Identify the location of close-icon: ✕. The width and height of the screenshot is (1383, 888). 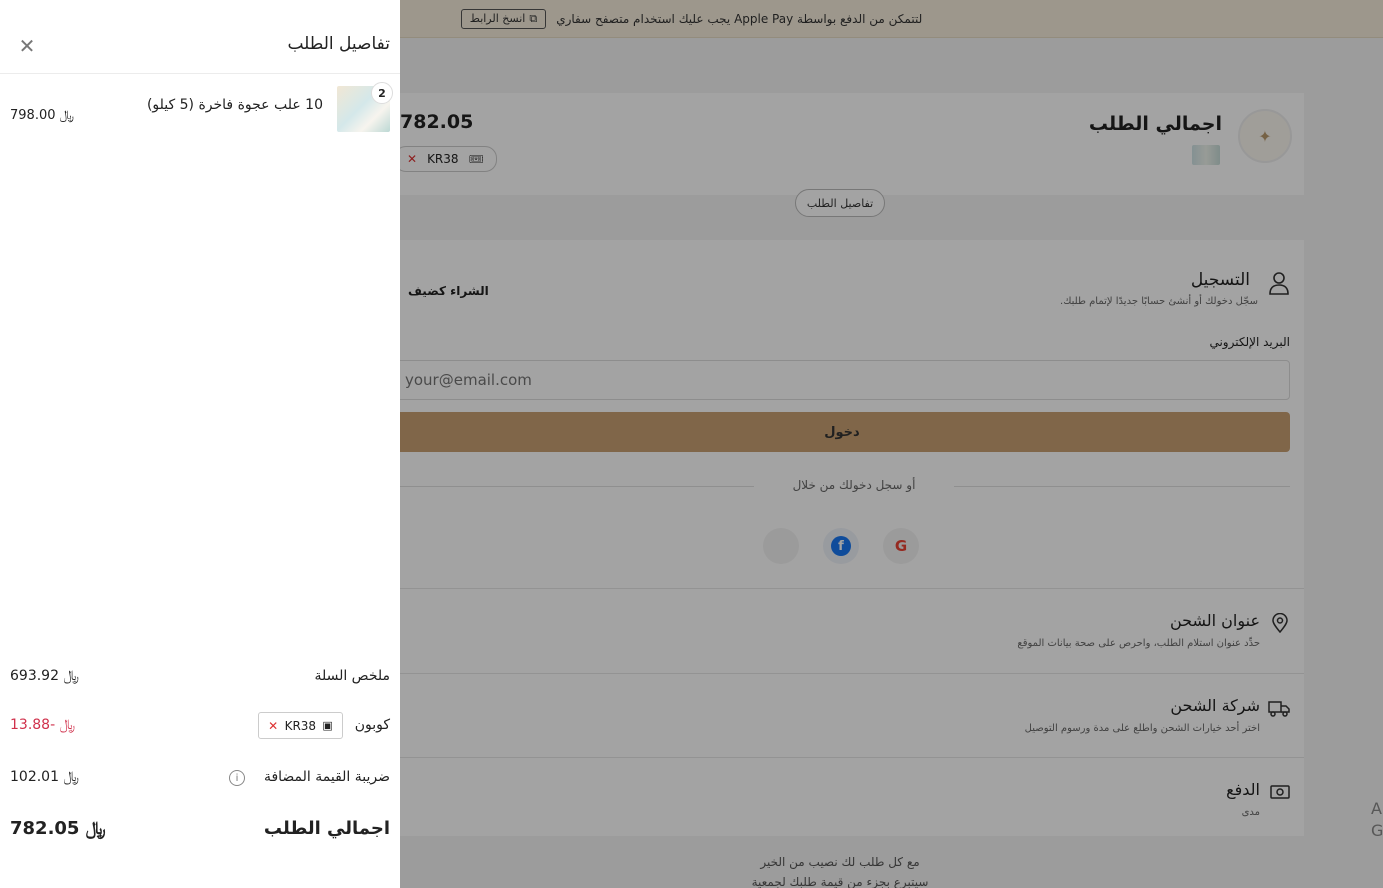
(27, 46).